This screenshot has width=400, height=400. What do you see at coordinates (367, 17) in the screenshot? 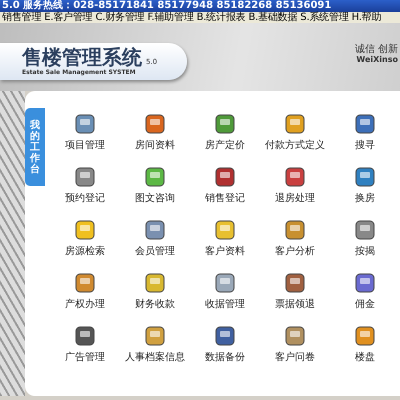
I see `menu-item: H.帮助` at bounding box center [367, 17].